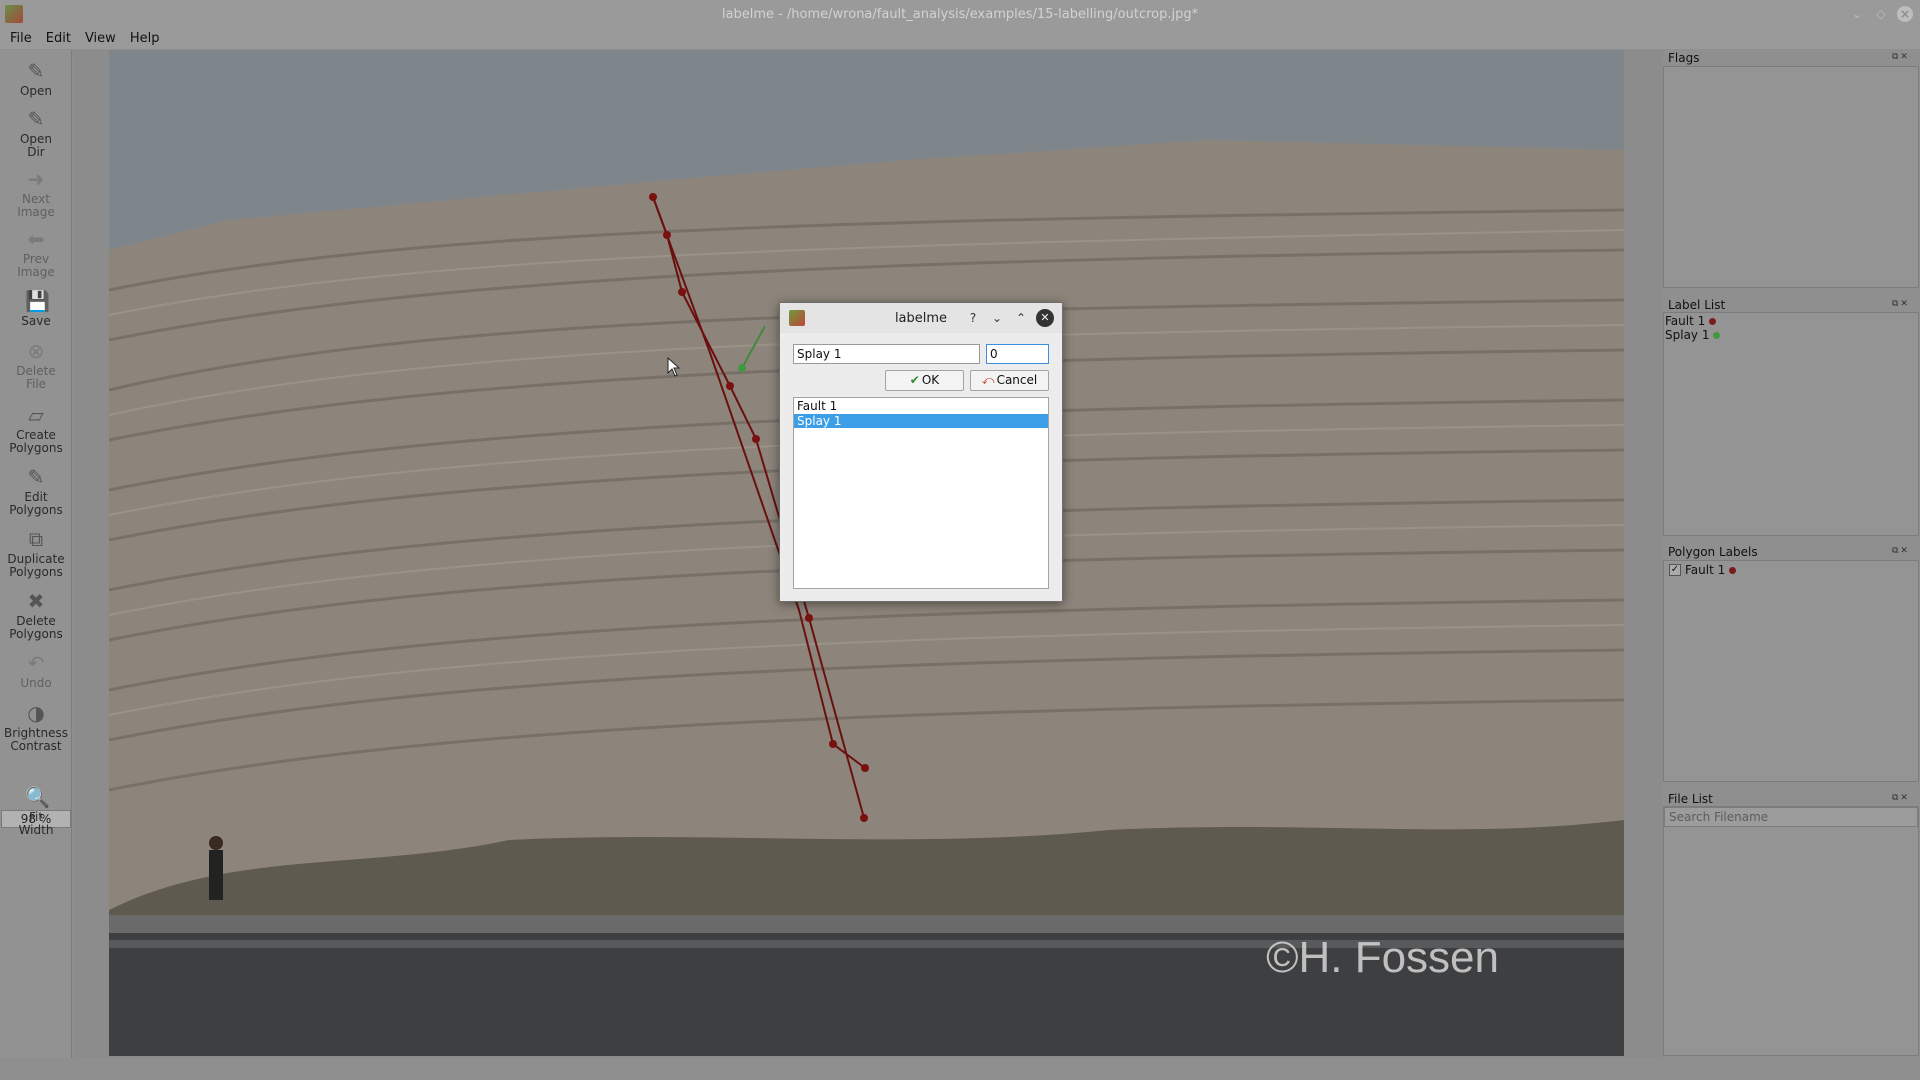  I want to click on polygon-label-item: ✓ Fault 1, so click(1703, 570).